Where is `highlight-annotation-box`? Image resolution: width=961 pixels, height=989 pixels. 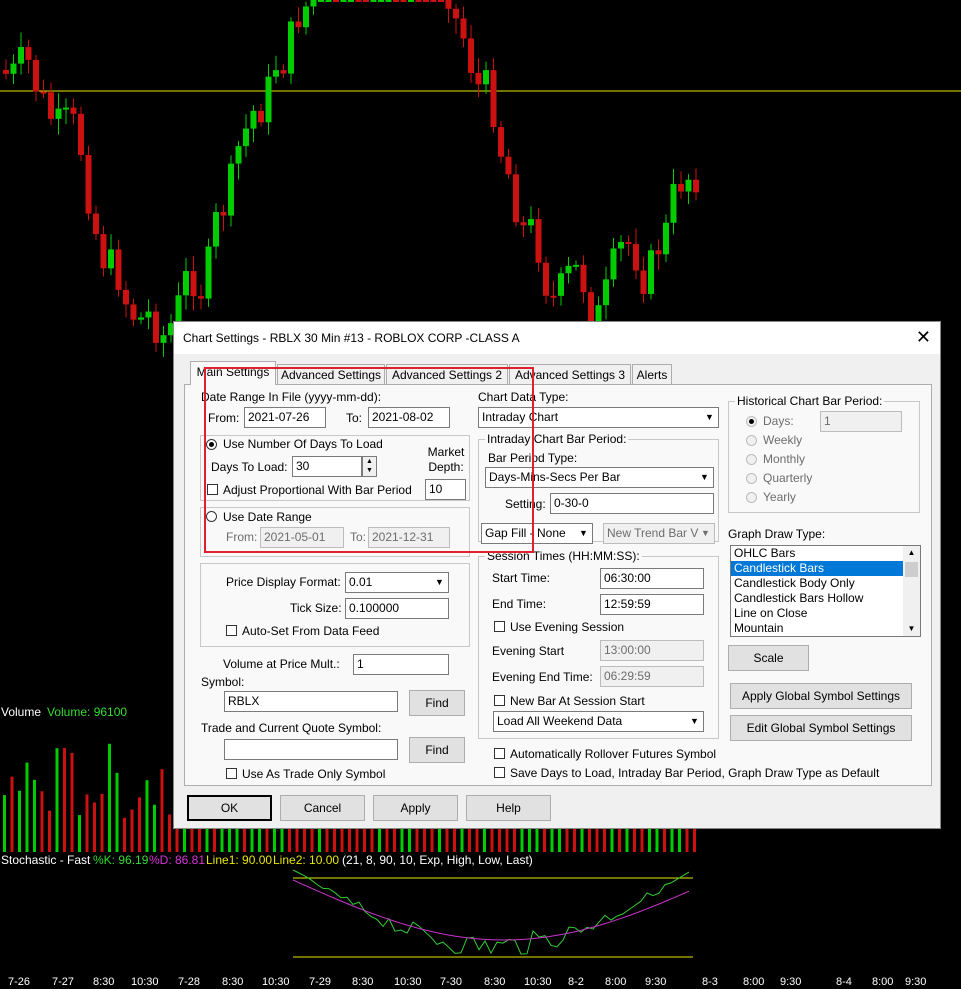 highlight-annotation-box is located at coordinates (369, 460).